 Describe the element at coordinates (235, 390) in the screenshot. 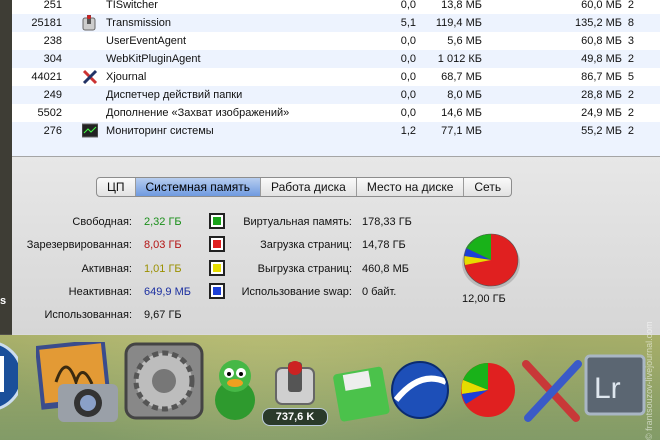

I see `adium-duck-icon` at that location.